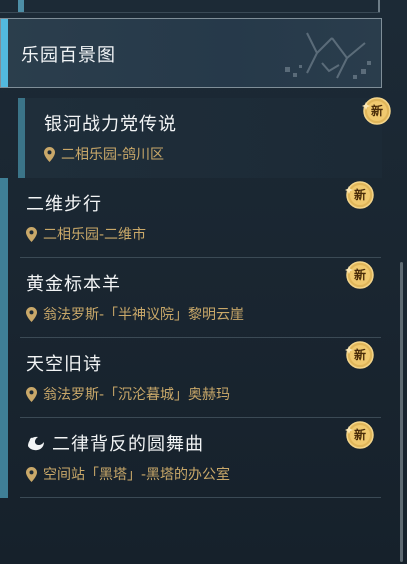 The width and height of the screenshot is (407, 564). Describe the element at coordinates (68, 55) in the screenshot. I see `category-title: 乐园百景图` at that location.